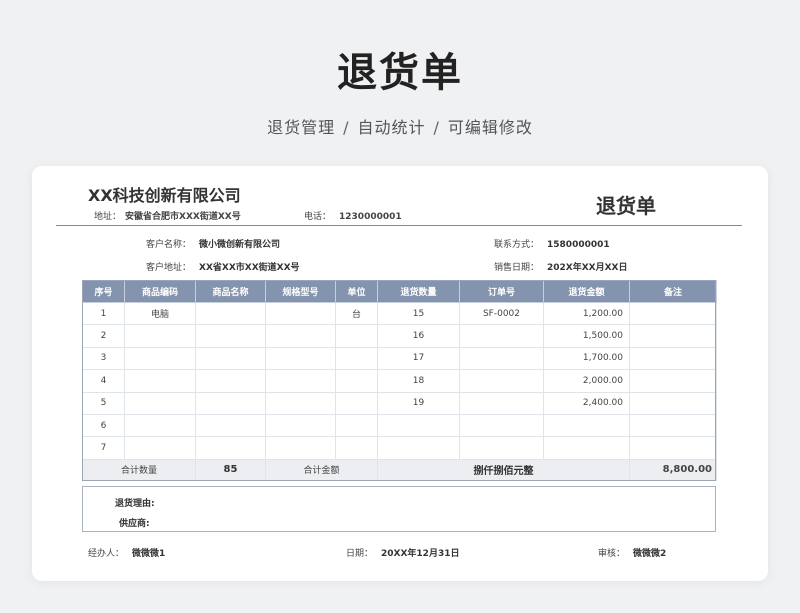  What do you see at coordinates (300, 291) in the screenshot?
I see `column-header: 规格型号` at bounding box center [300, 291].